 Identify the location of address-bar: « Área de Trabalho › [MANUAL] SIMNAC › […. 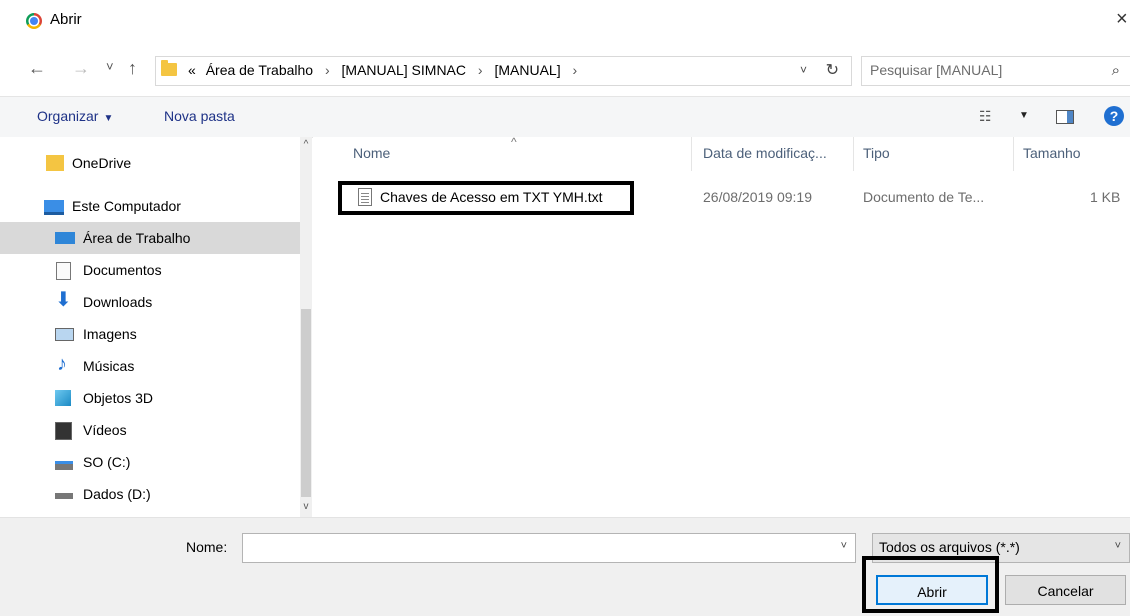
(503, 71).